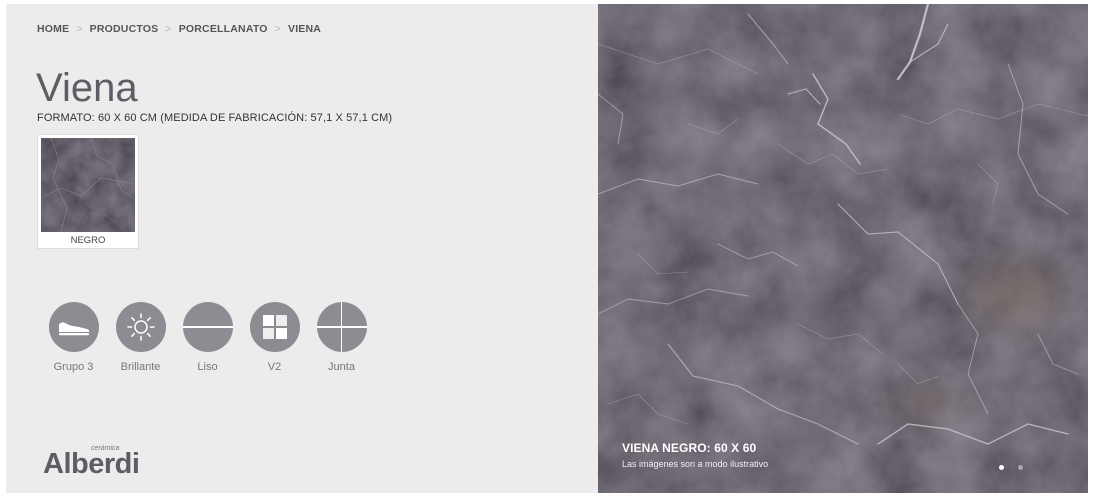 Image resolution: width=1093 pixels, height=500 pixels. What do you see at coordinates (223, 29) in the screenshot?
I see `breadcrumb-porcellanato: PORCELLANATO` at bounding box center [223, 29].